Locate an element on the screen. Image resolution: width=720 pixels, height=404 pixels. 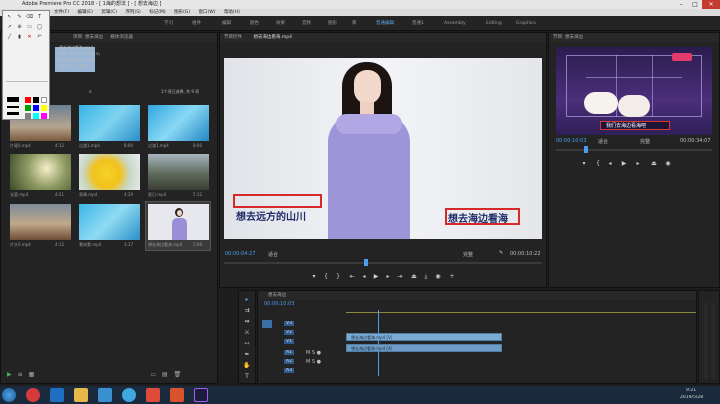
circle-icon: ◯ is located at coordinates (39, 27).